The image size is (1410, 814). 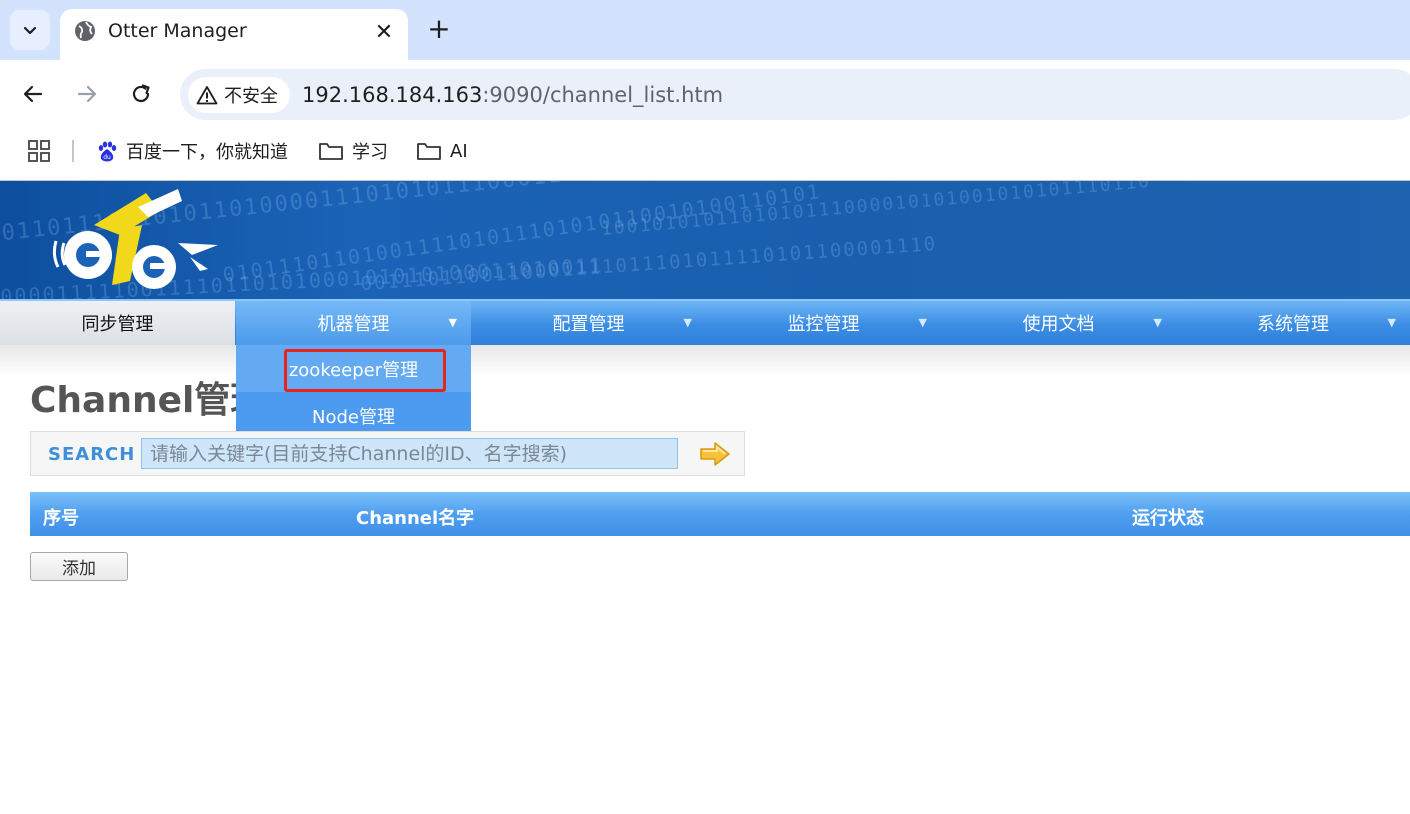 I want to click on page-title: Channel管理, so click(x=148, y=400).